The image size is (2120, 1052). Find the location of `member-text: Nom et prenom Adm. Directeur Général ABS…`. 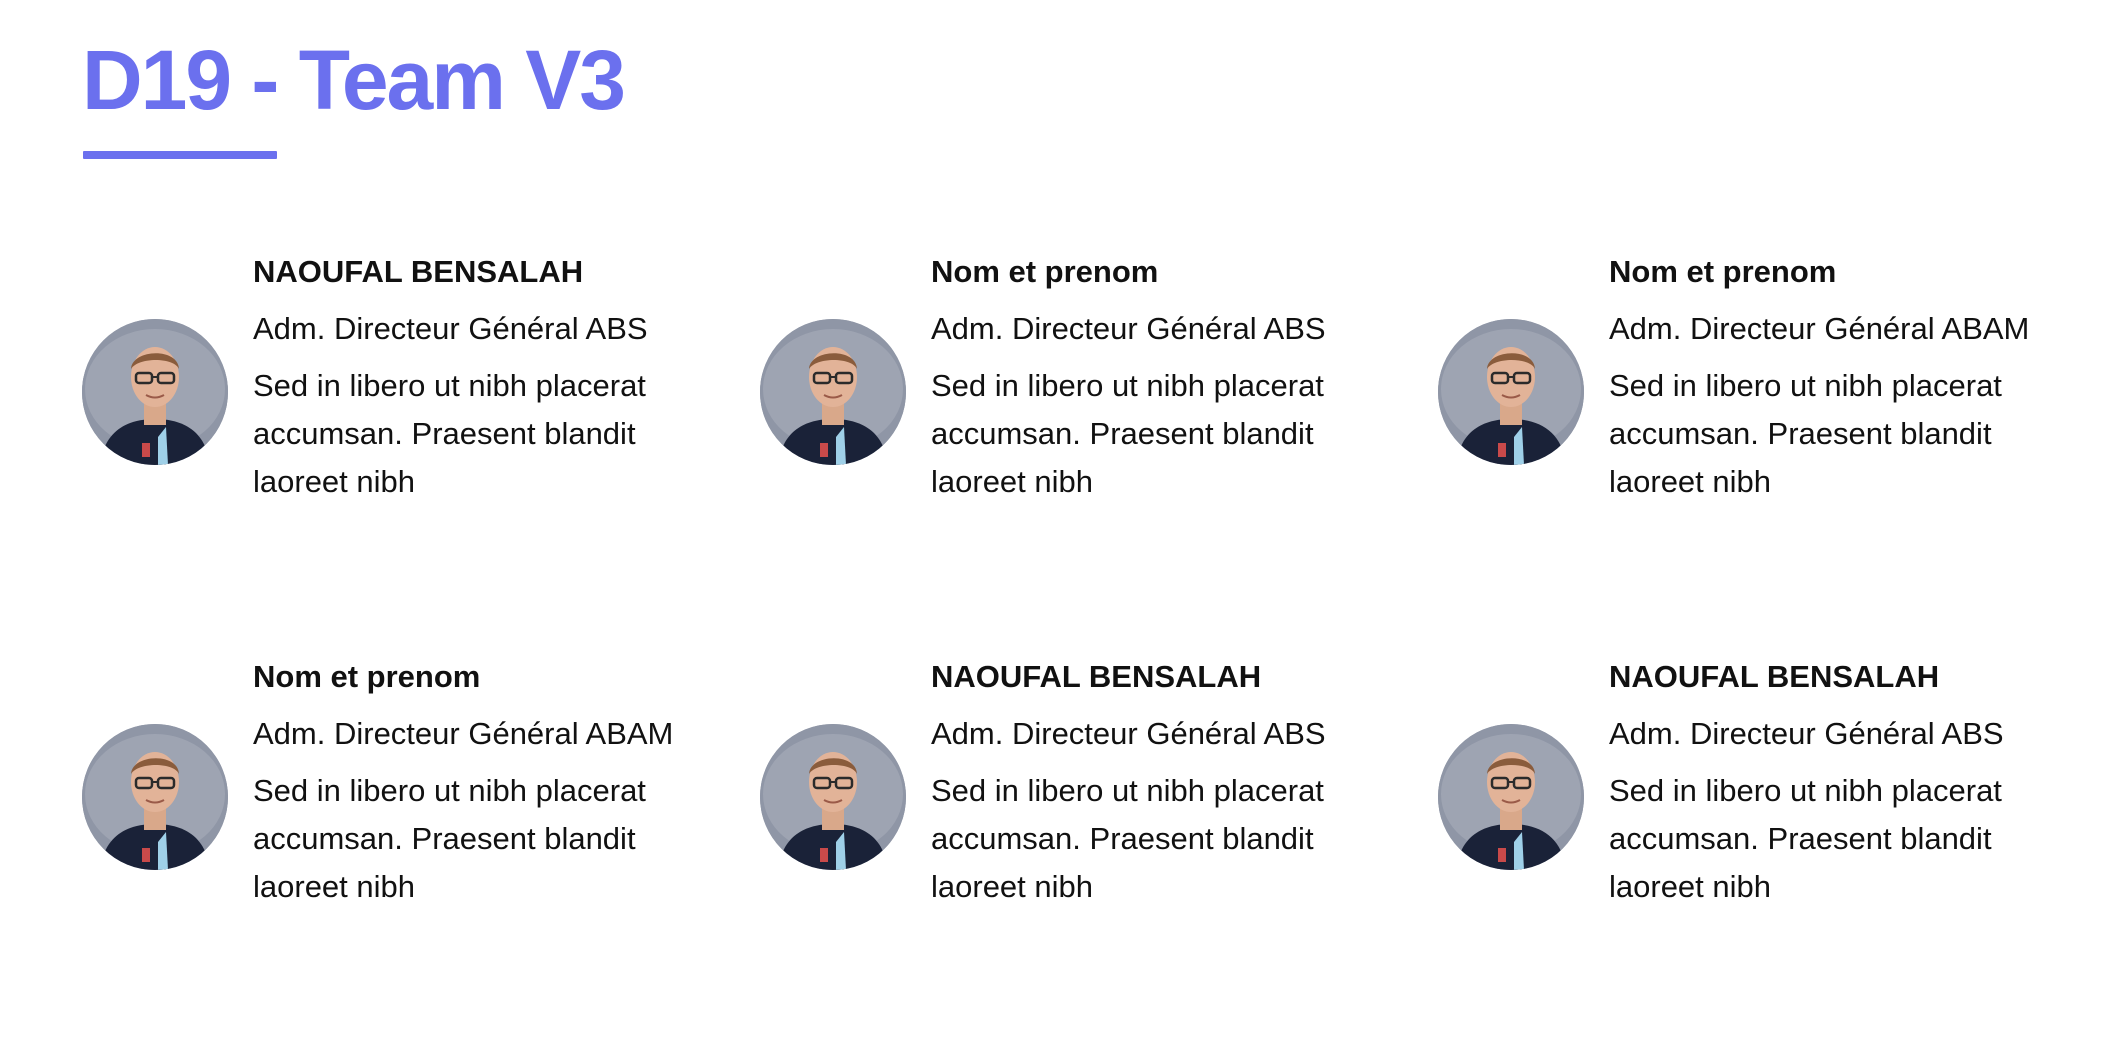

member-text: Nom et prenom Adm. Directeur Général ABS… is located at coordinates (1166, 377).